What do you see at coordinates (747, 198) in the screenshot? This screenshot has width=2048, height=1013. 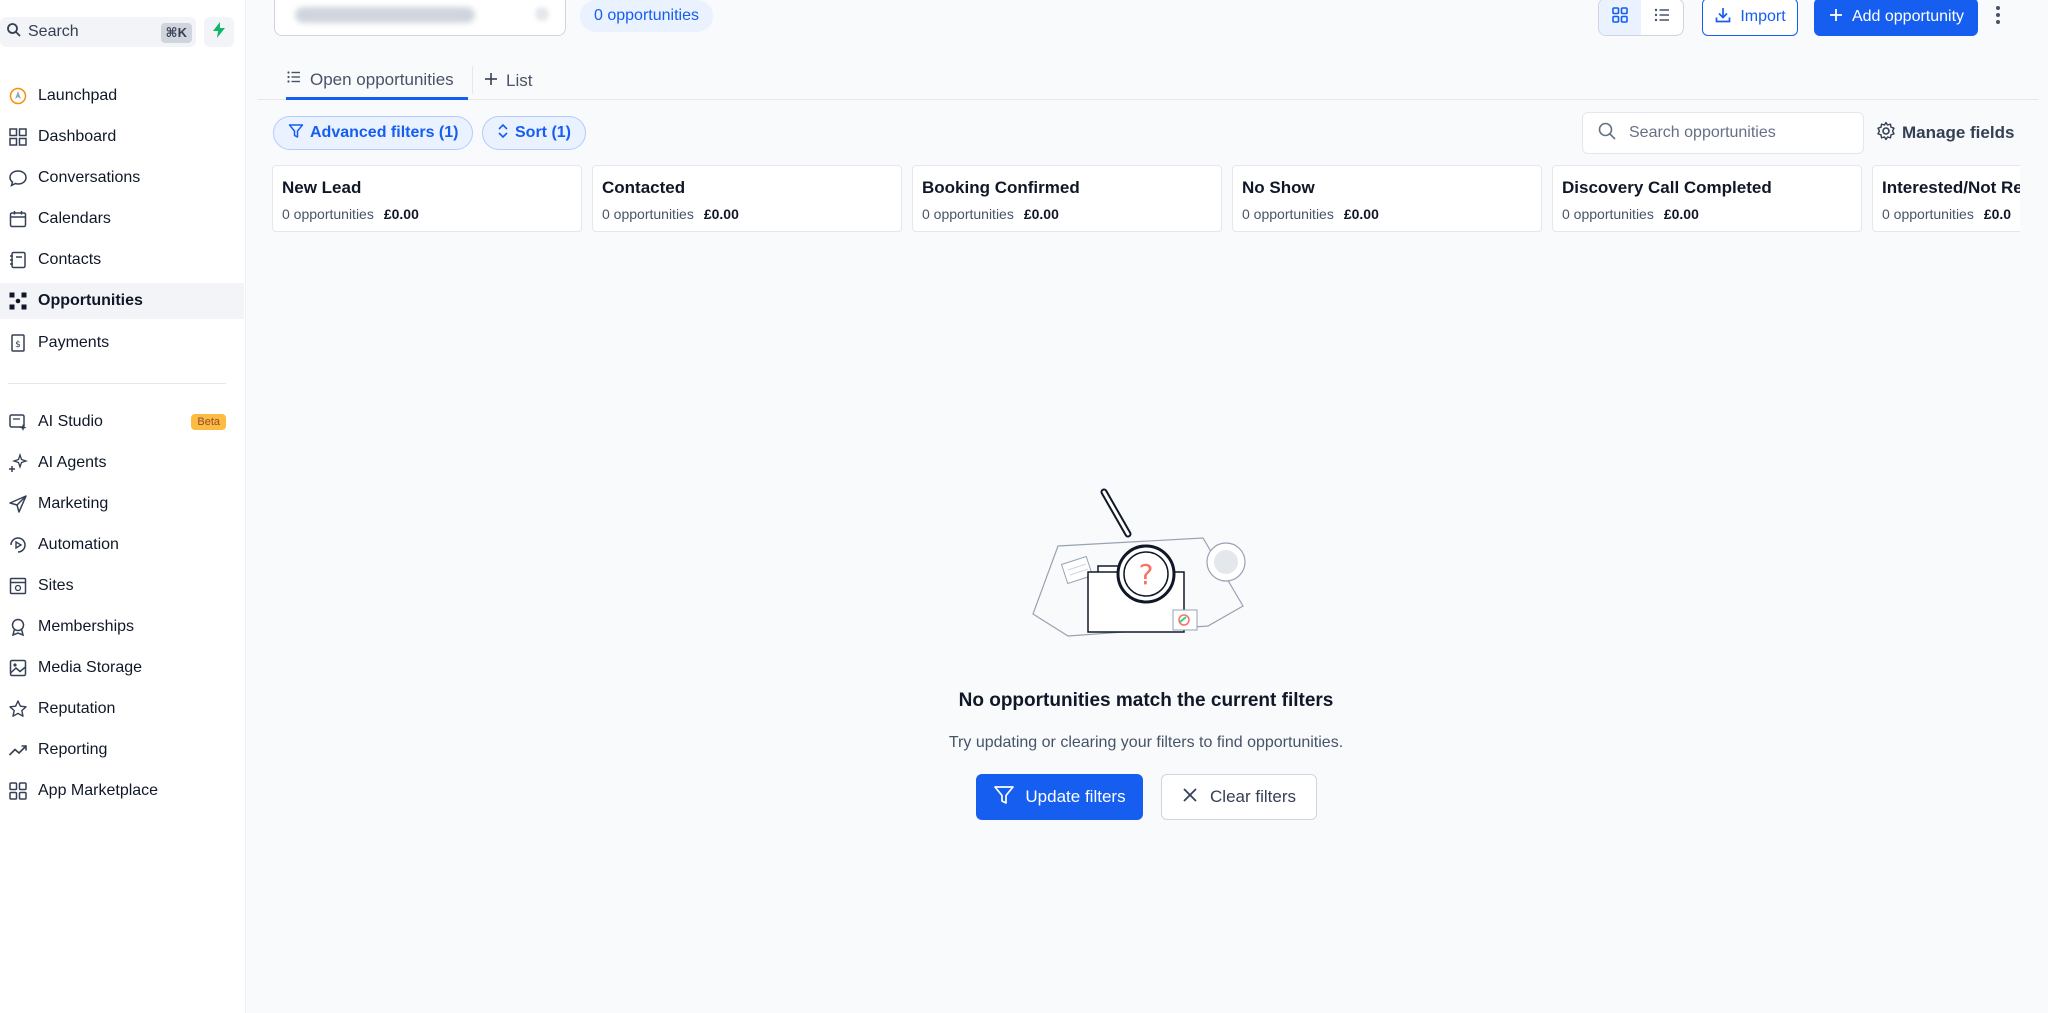 I see `stage-column-contacted: Contacted 0 opportunities £0.00` at bounding box center [747, 198].